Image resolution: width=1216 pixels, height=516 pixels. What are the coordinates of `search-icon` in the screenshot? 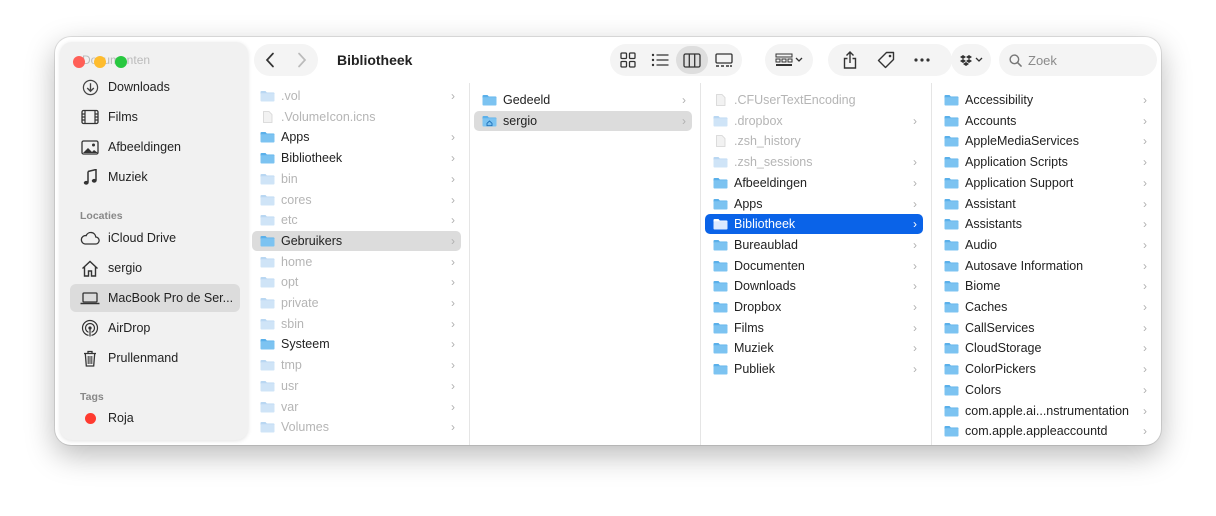 It's located at (1015, 60).